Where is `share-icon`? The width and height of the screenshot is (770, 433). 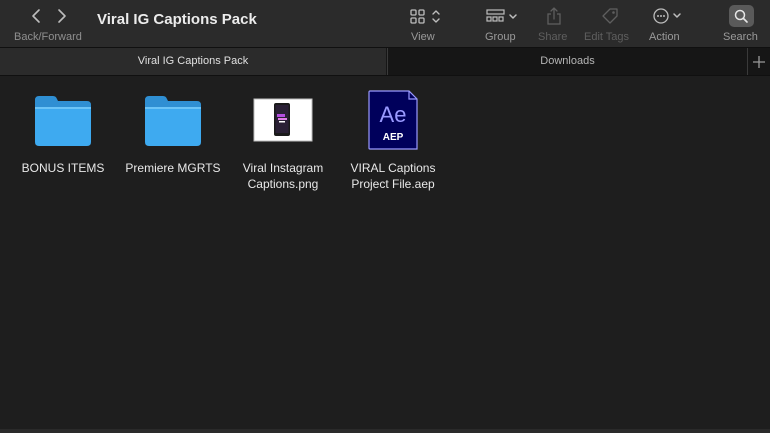
share-icon is located at coordinates (554, 16).